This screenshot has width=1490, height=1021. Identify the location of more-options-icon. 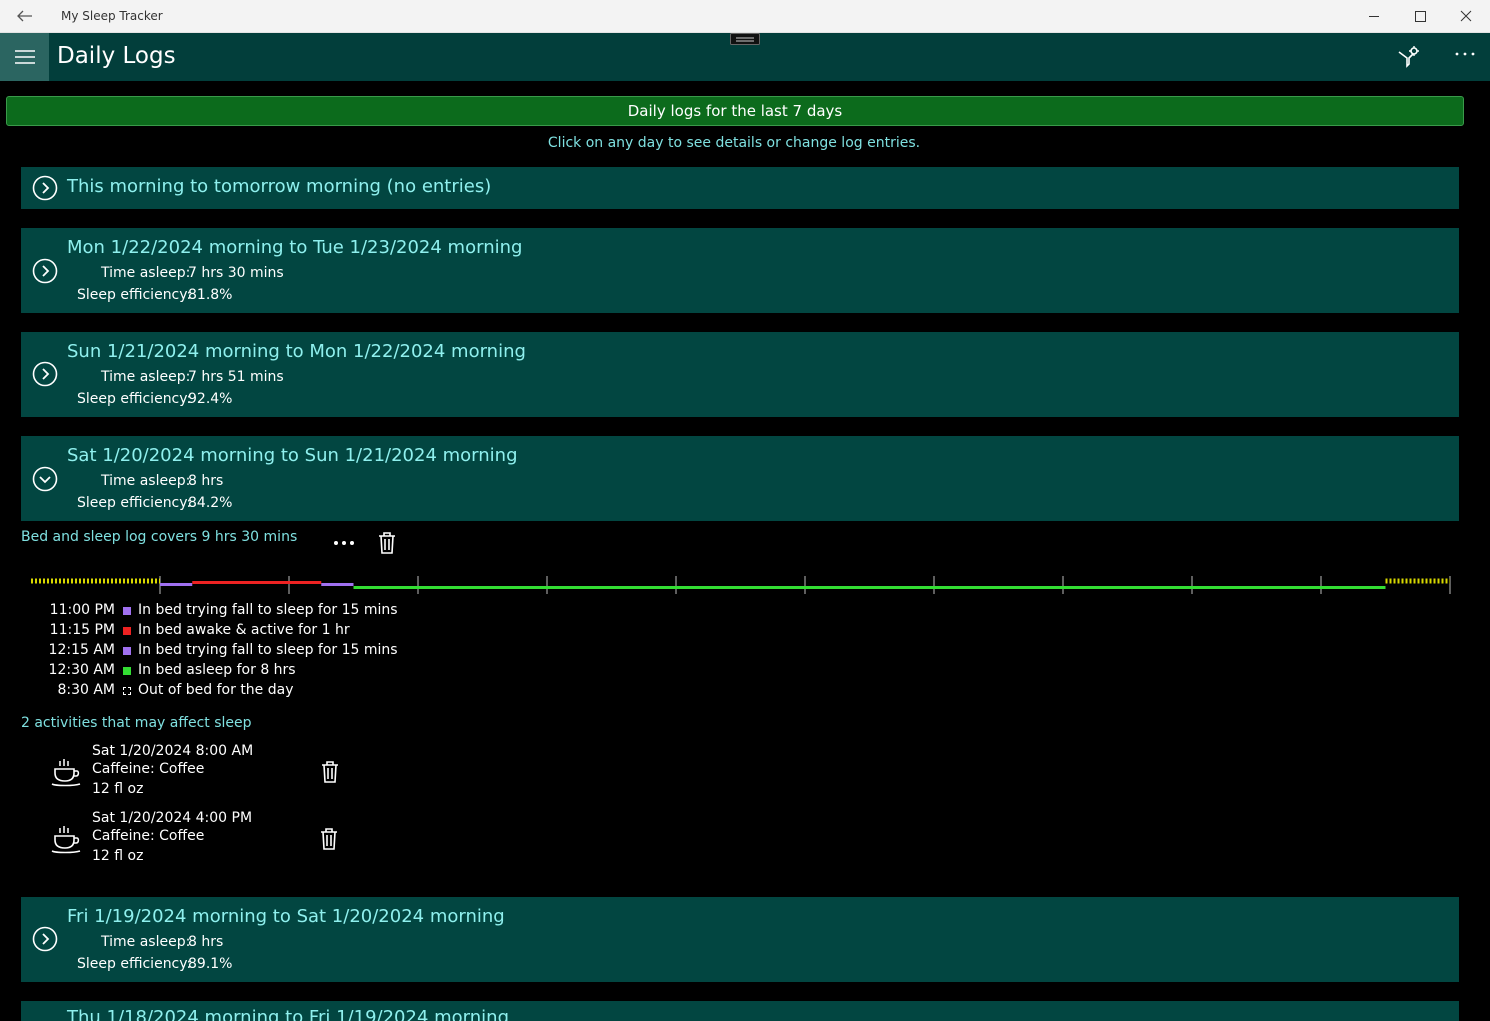
(1465, 57).